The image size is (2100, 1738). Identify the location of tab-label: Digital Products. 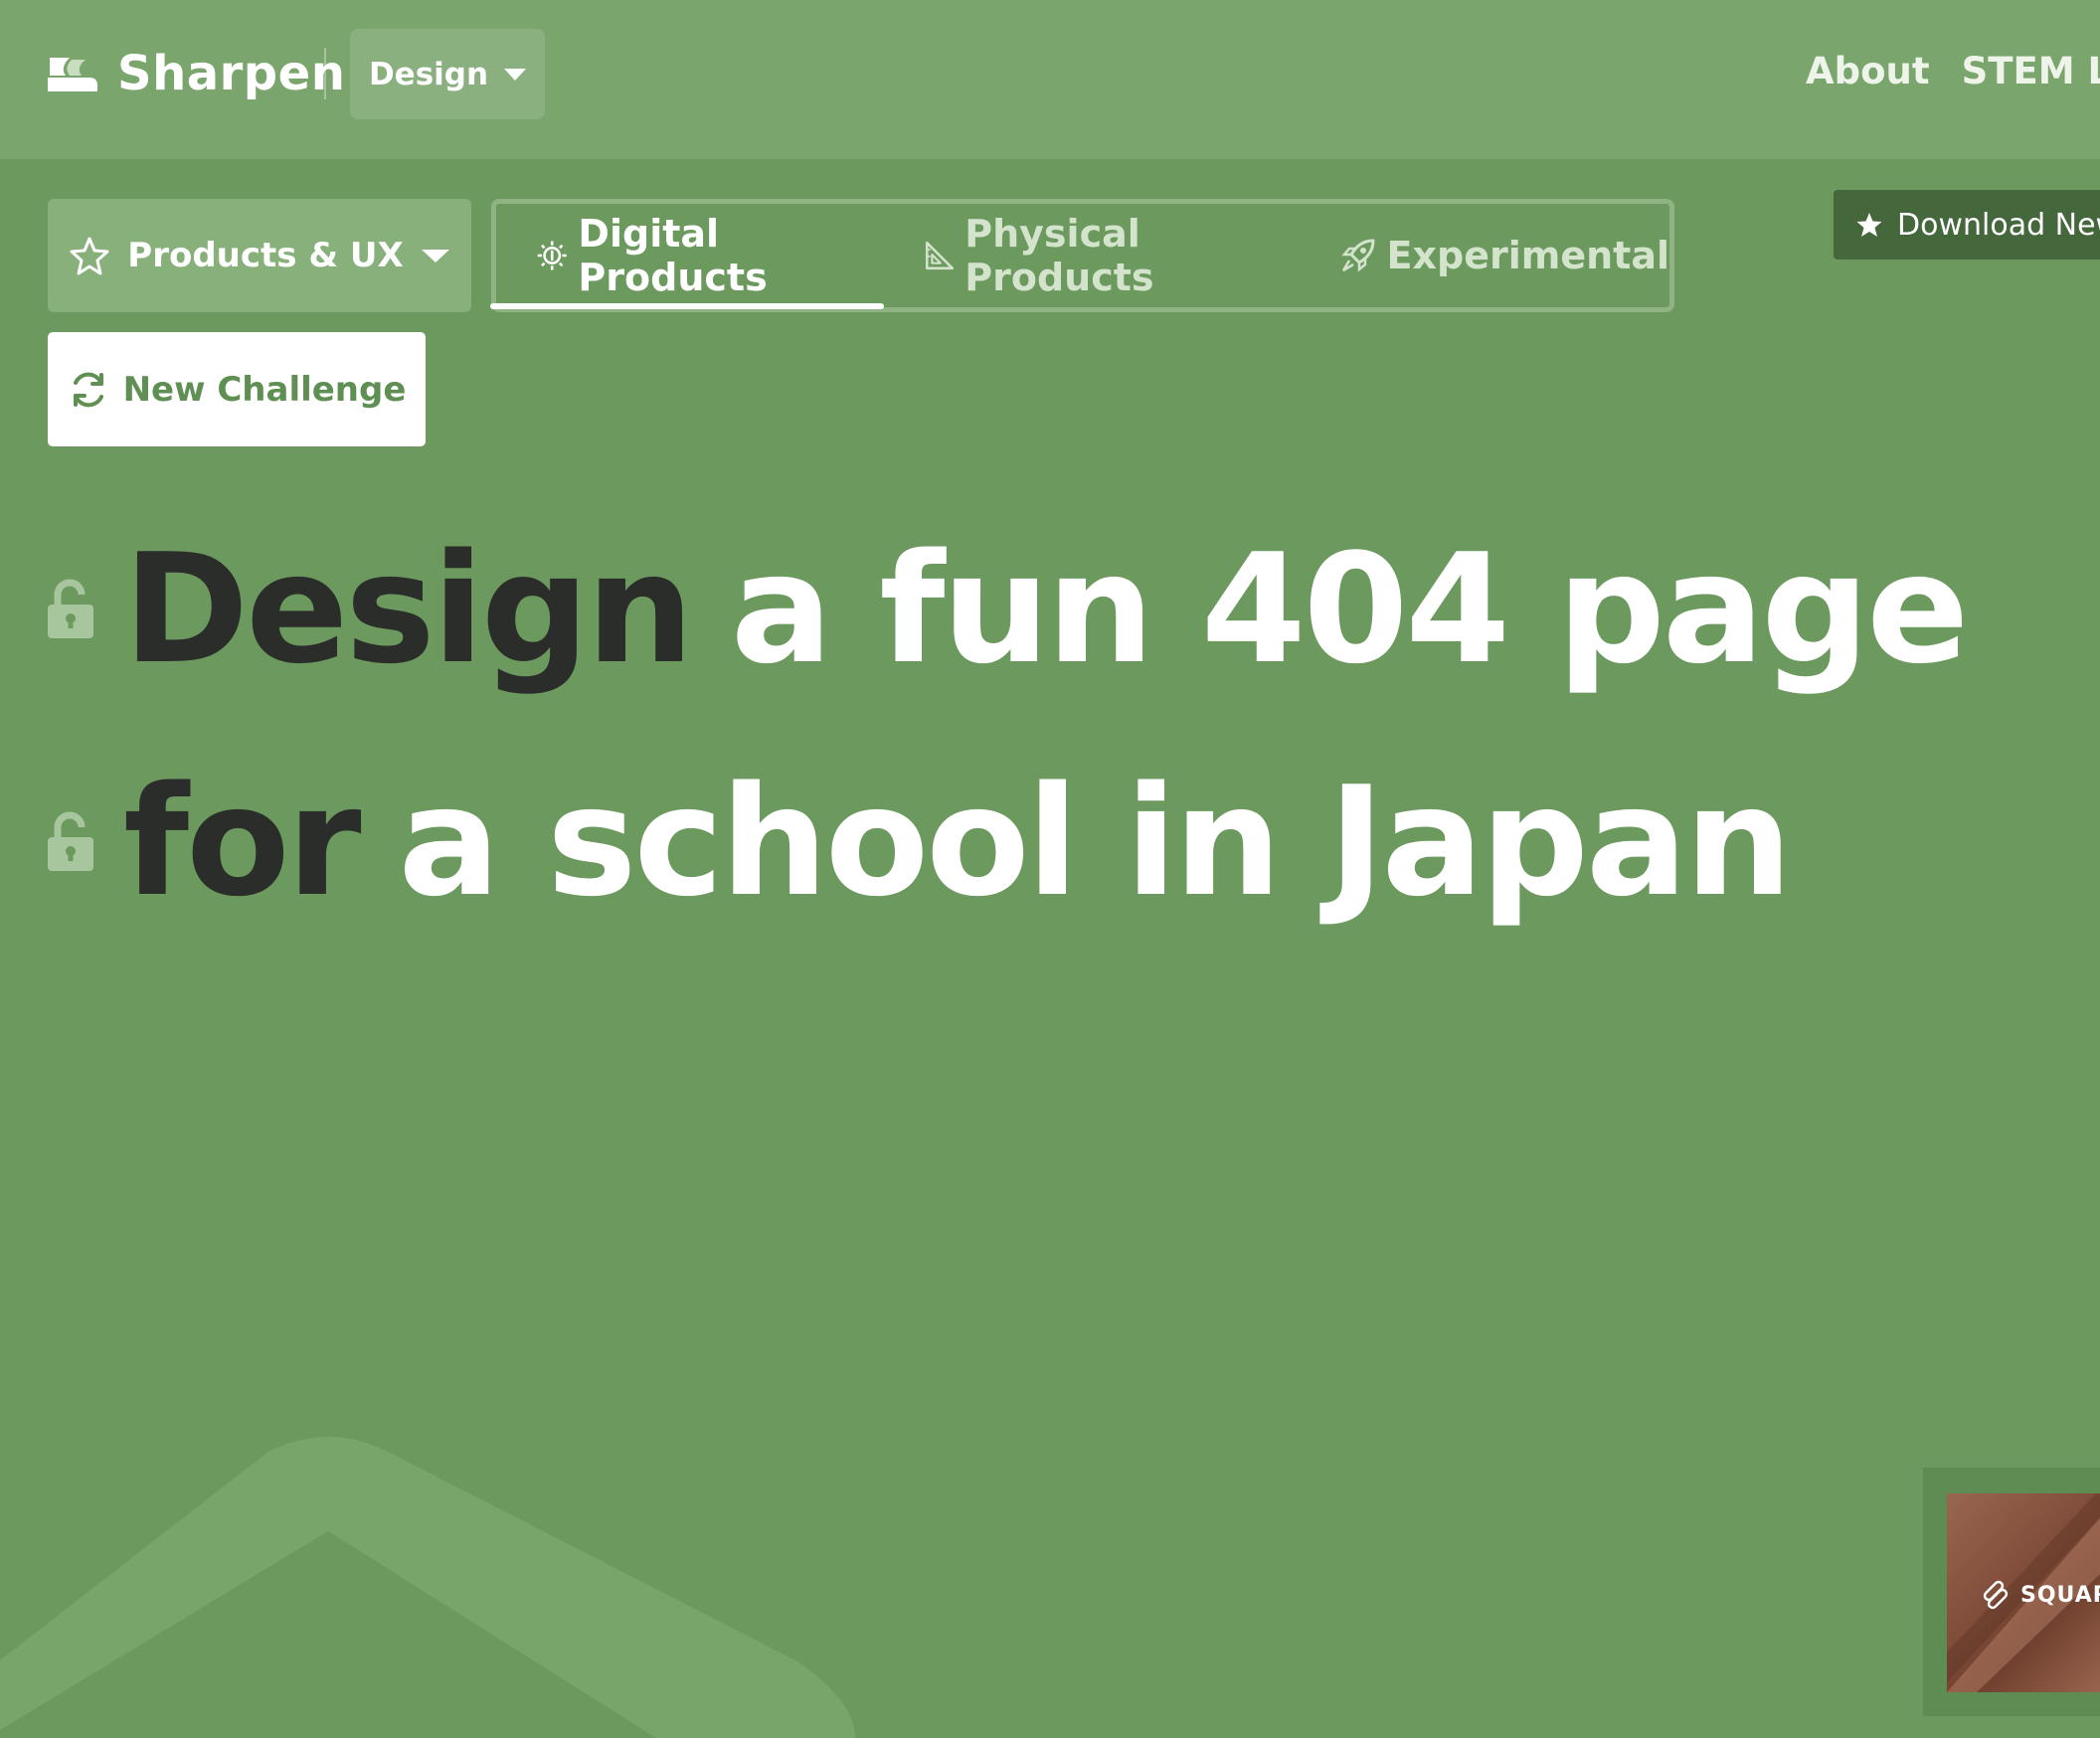
(673, 255).